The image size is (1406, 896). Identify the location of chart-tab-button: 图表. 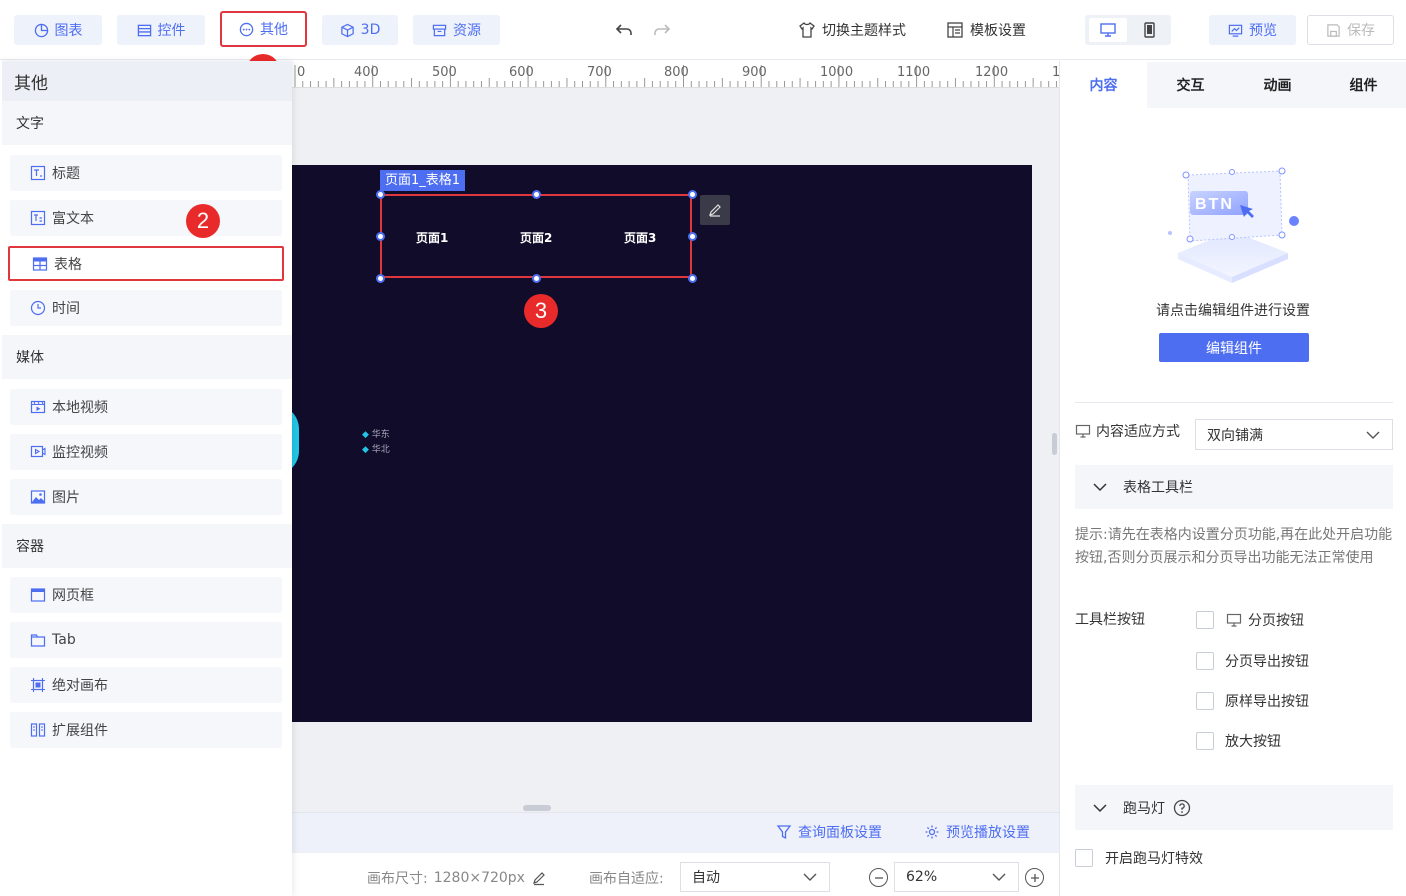
(58, 30).